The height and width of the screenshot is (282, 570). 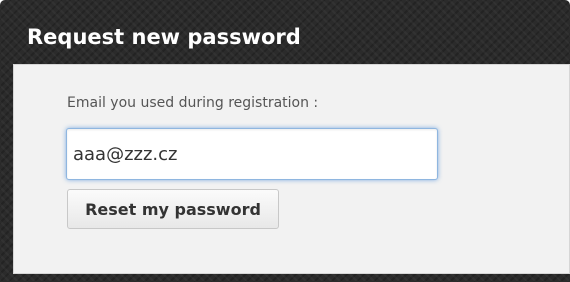 I want to click on email-input, so click(x=252, y=154).